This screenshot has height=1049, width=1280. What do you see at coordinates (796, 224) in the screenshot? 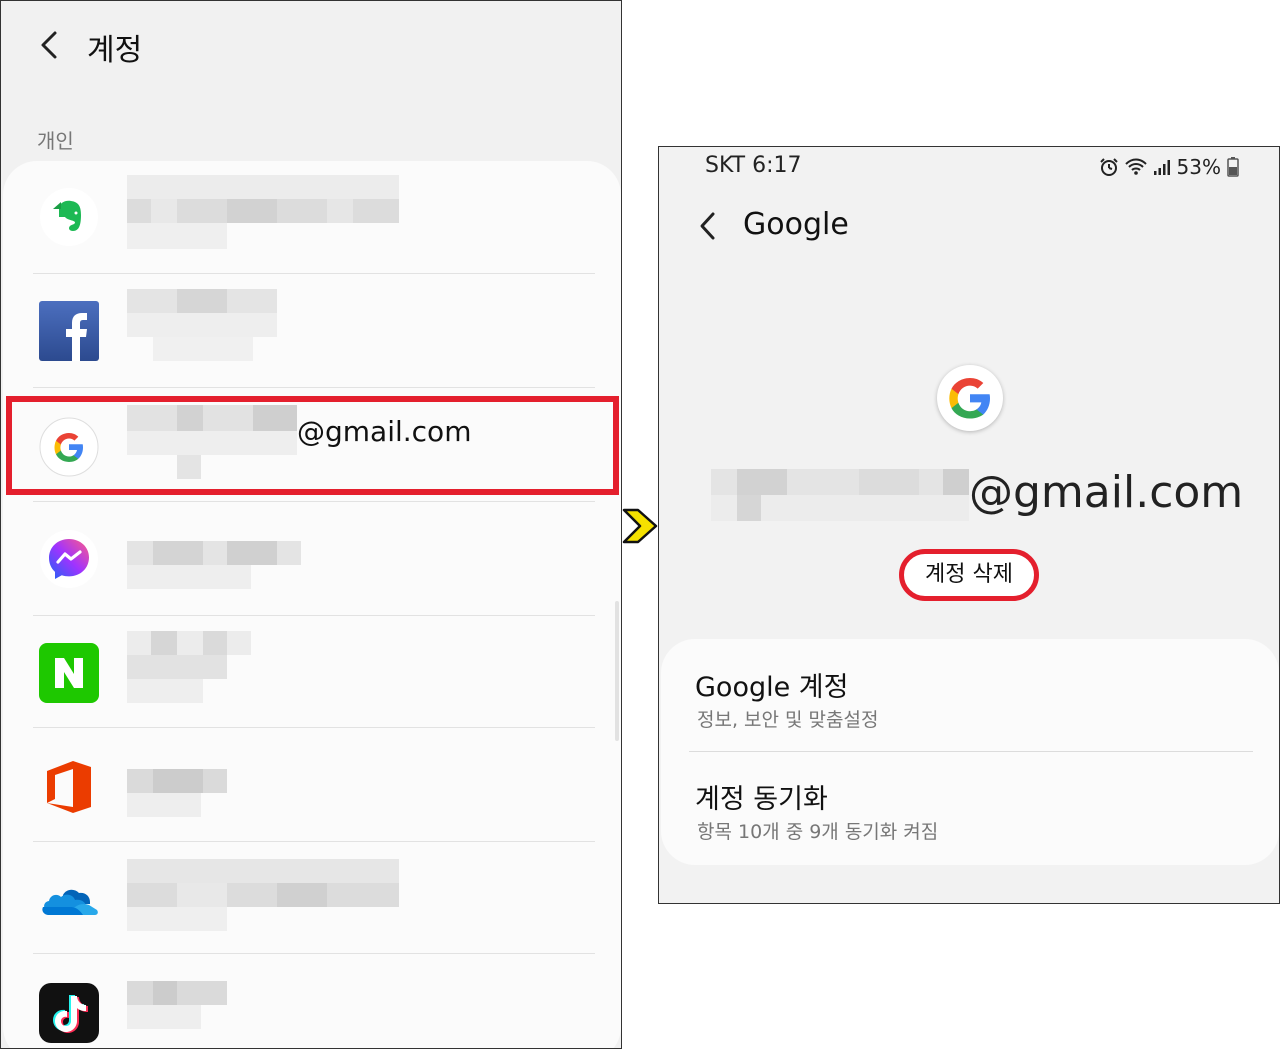
I see `page-title: Google` at bounding box center [796, 224].